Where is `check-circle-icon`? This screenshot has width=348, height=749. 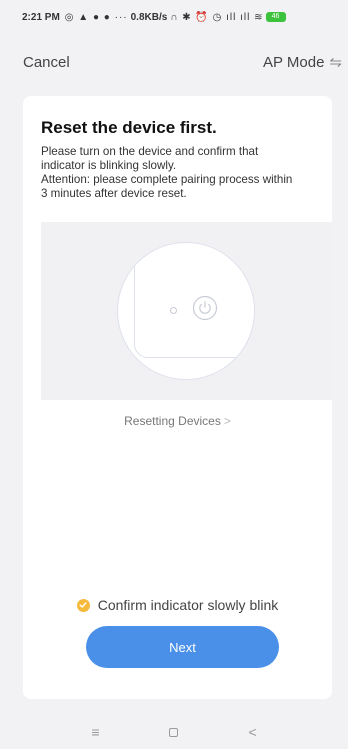 check-circle-icon is located at coordinates (83, 605).